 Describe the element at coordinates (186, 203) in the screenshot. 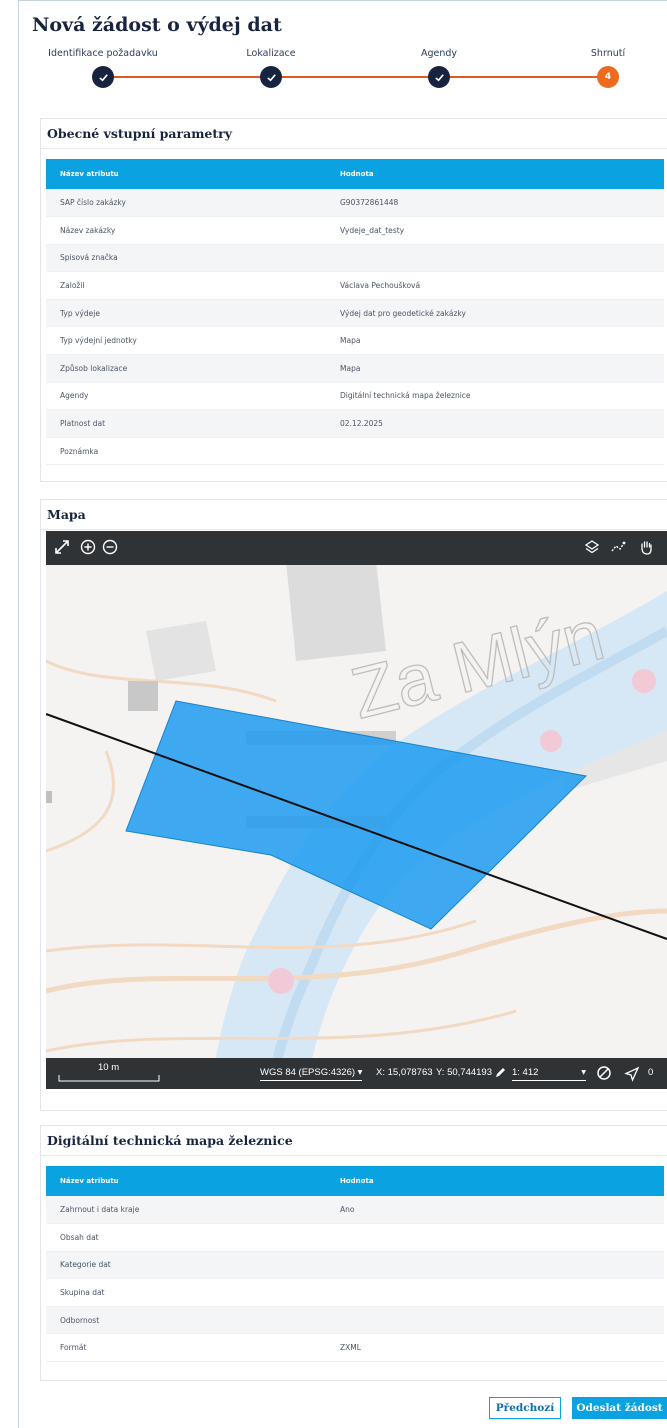

I see `attr-cell: SAP číslo zakázky` at that location.